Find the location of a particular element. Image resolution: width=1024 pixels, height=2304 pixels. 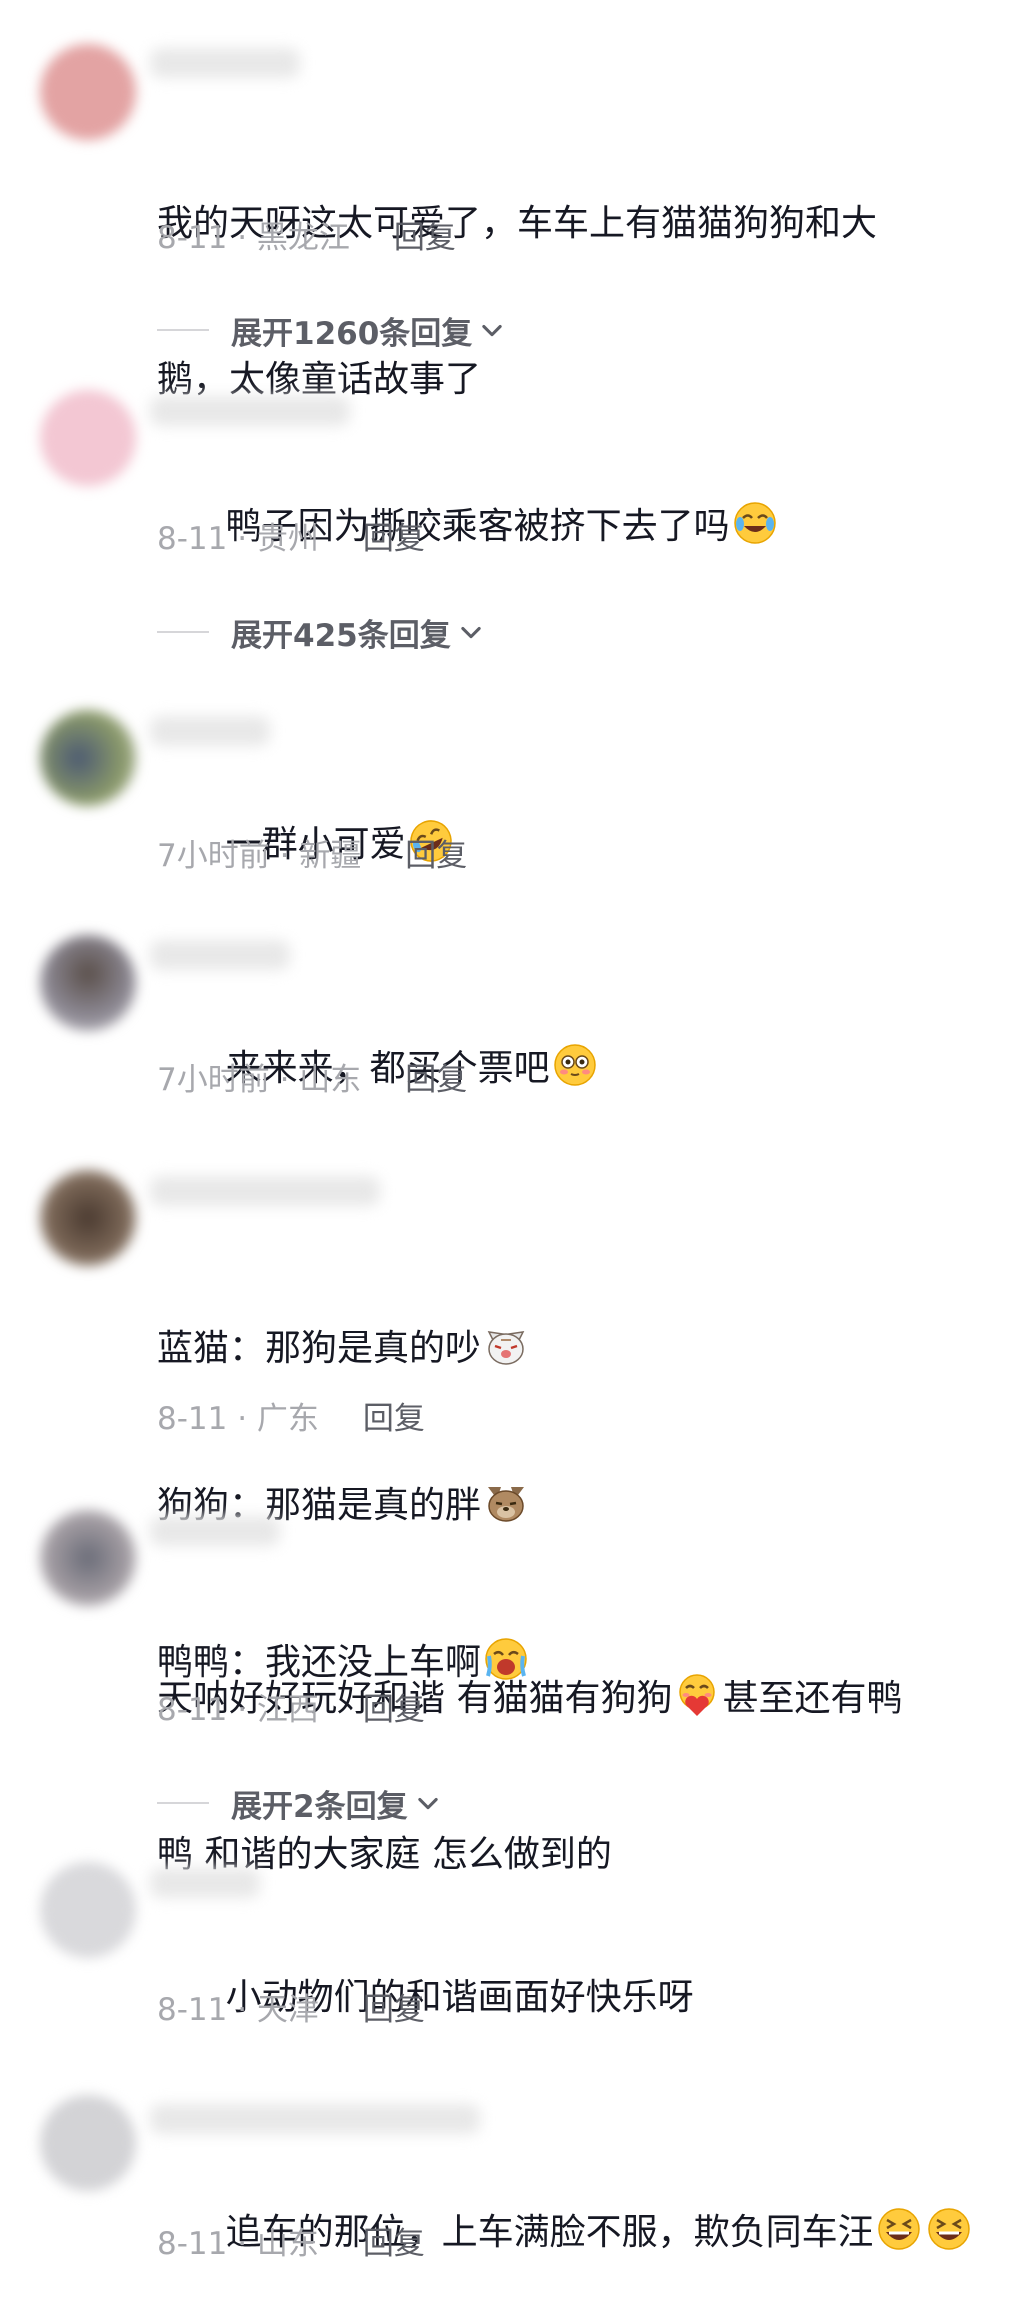

comment-meta: 8-11 · 黑龙江 回复 is located at coordinates (306, 238).